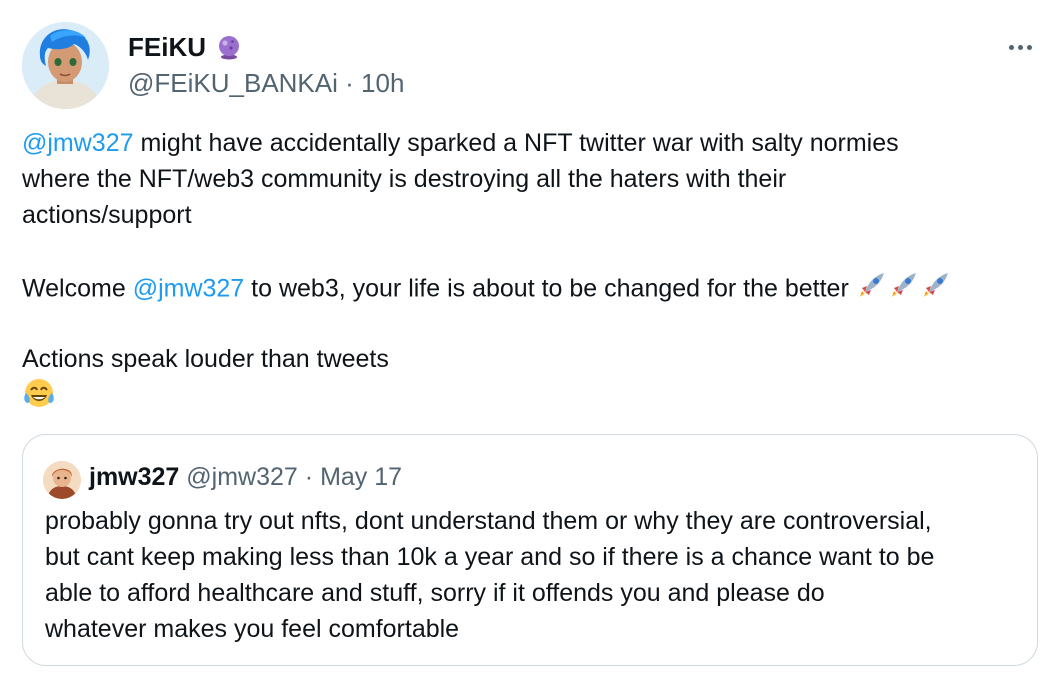  What do you see at coordinates (167, 47) in the screenshot?
I see `author-display-name: FEiKU` at bounding box center [167, 47].